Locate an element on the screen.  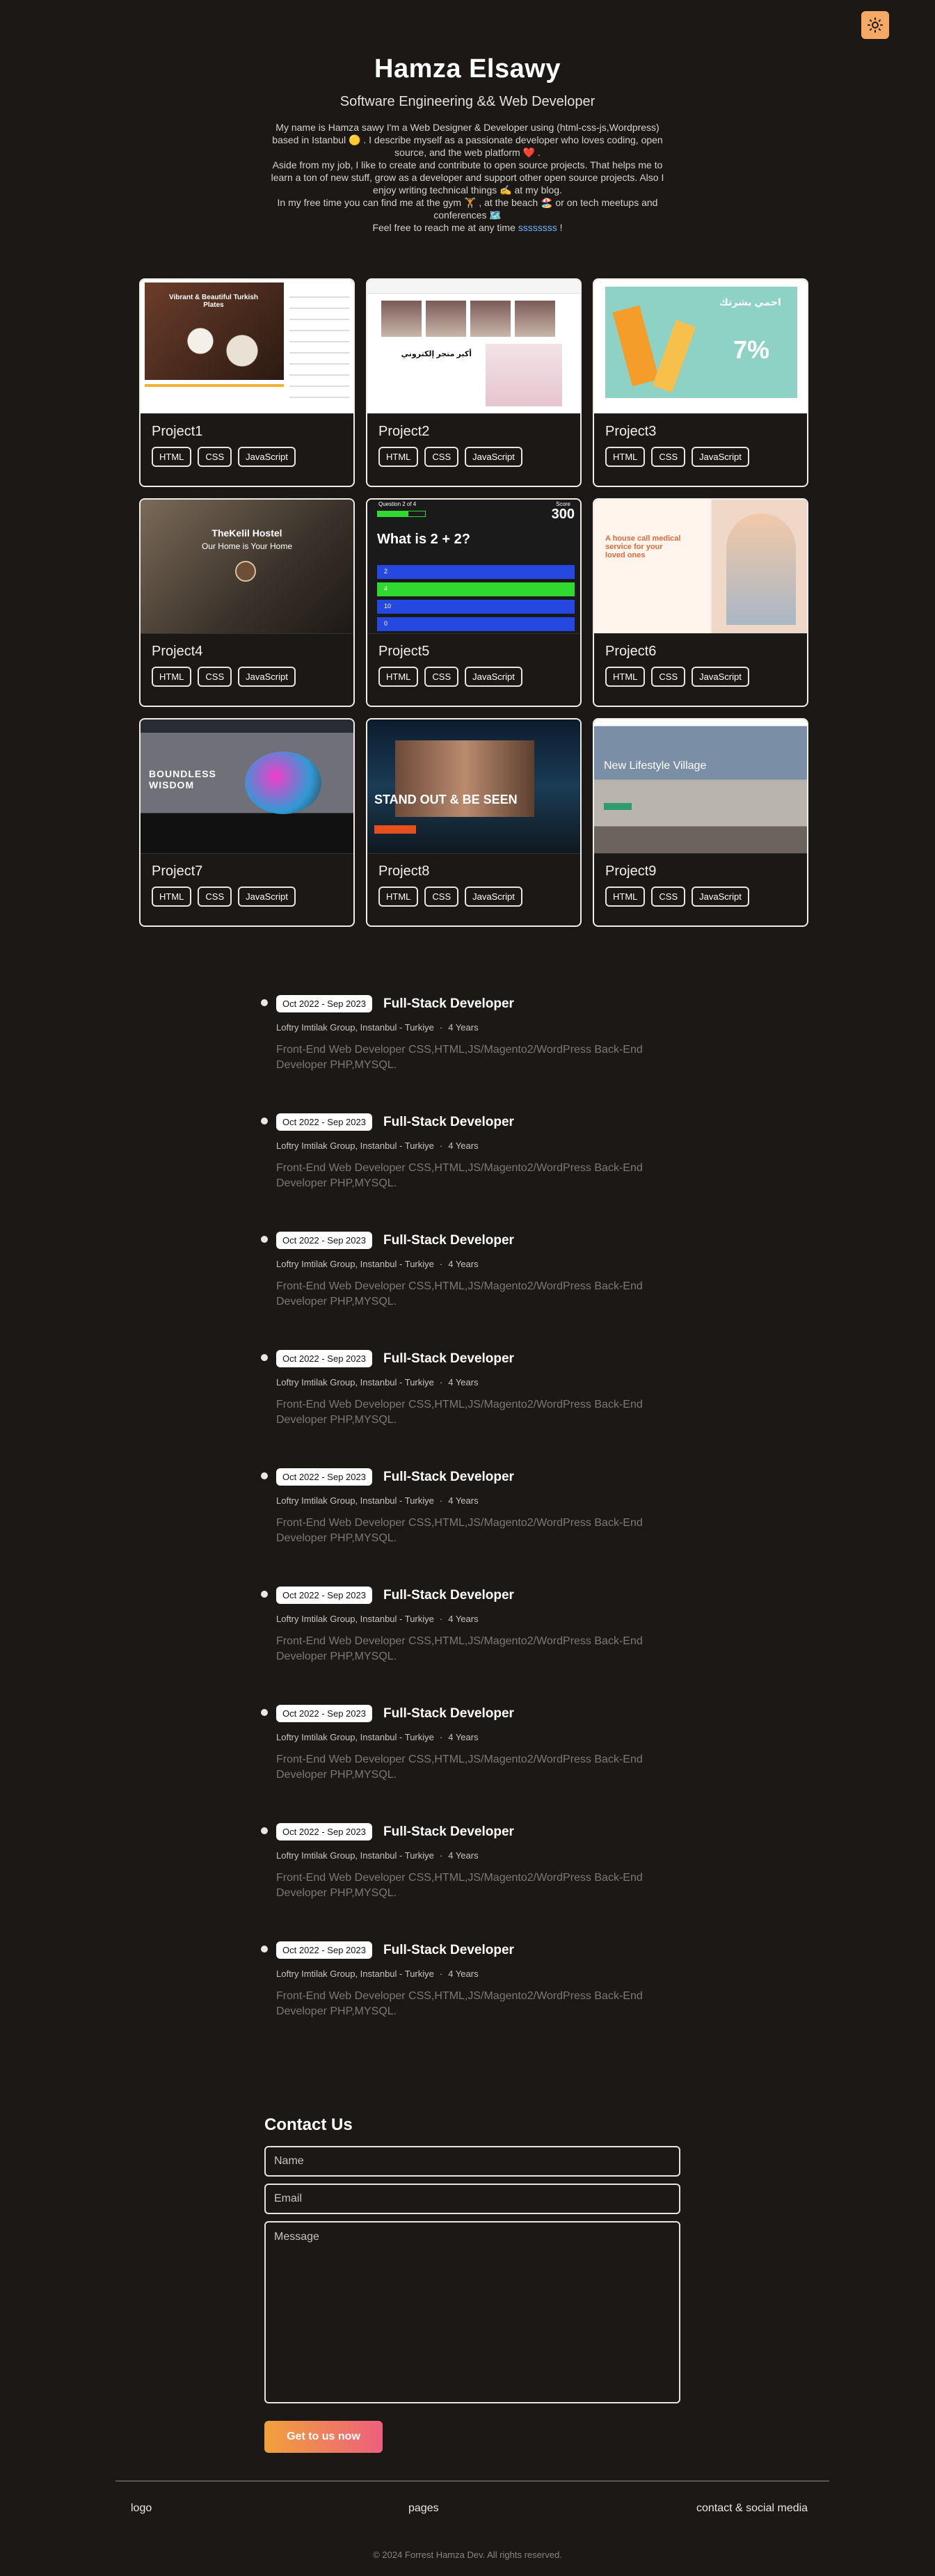
footer-pages-link: pages is located at coordinates (423, 2508).